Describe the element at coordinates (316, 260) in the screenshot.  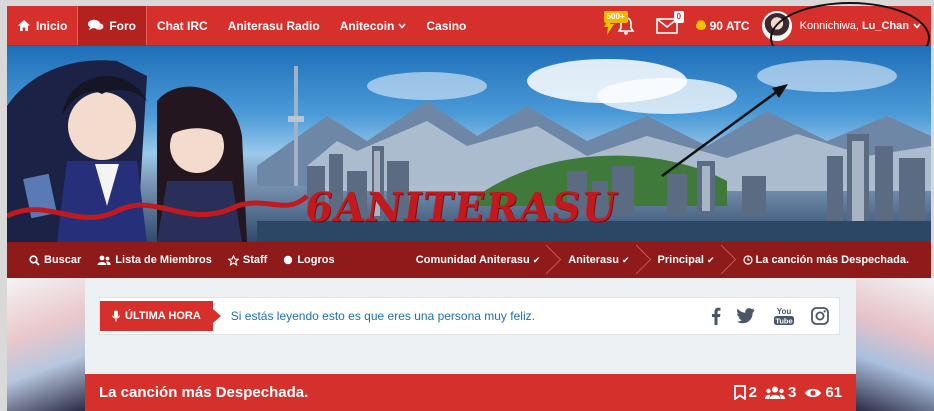
I see `subnav-item-label: Logros` at that location.